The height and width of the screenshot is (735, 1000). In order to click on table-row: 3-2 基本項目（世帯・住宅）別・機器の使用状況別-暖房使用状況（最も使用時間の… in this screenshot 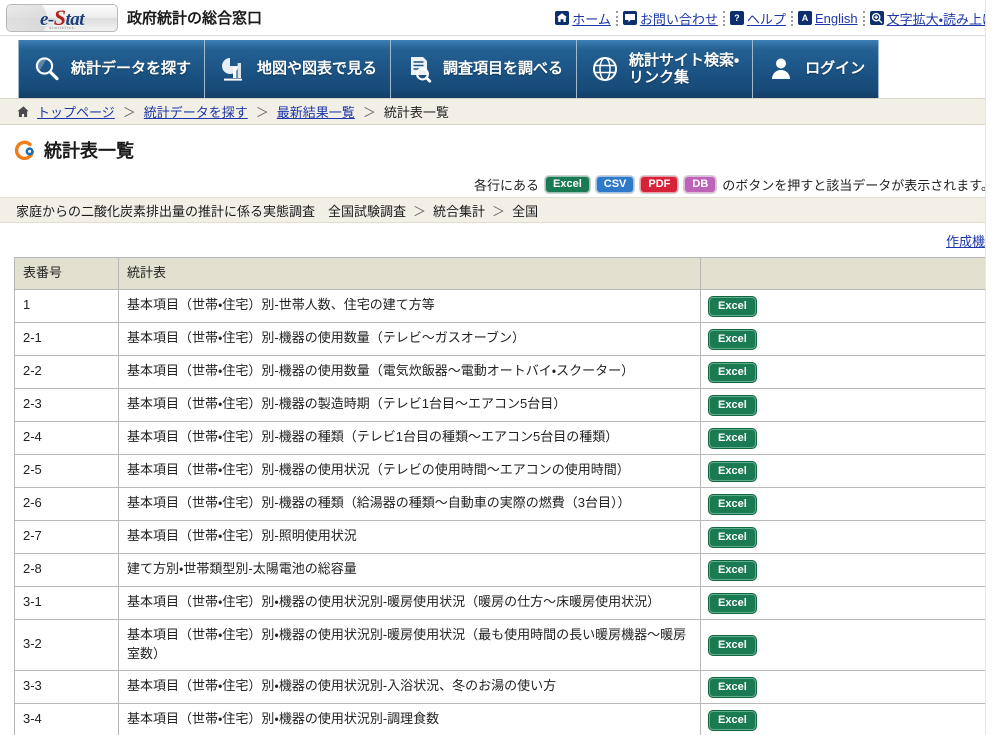, I will do `click(507, 644)`.